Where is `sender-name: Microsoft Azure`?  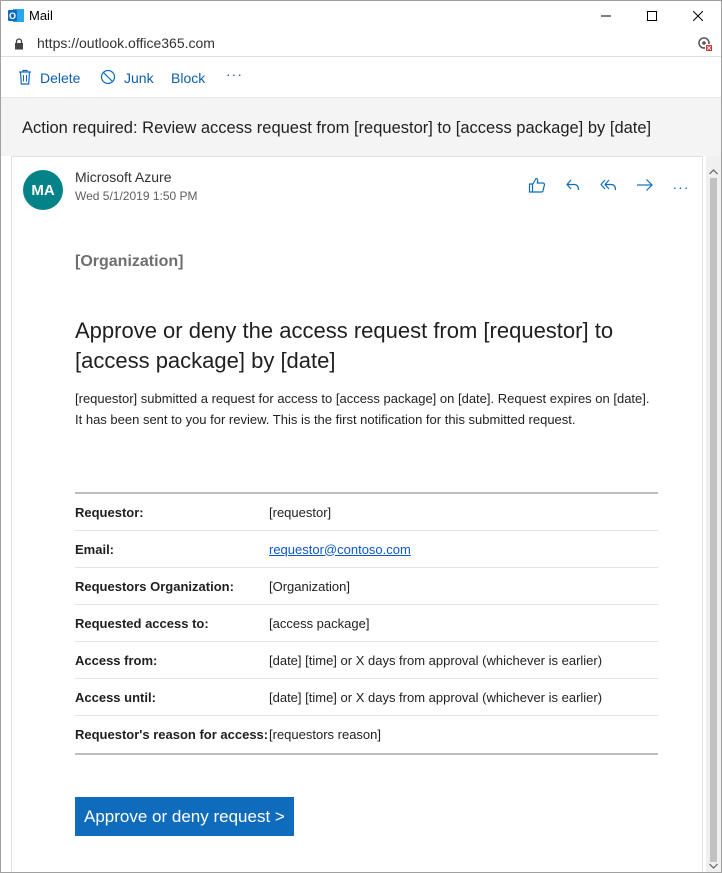
sender-name: Microsoft Azure is located at coordinates (123, 177).